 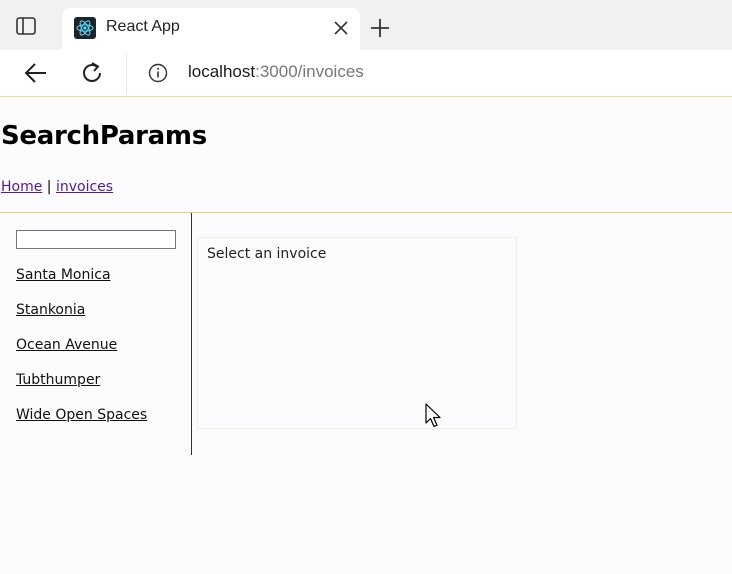 I want to click on back-arrow-icon, so click(x=35, y=73).